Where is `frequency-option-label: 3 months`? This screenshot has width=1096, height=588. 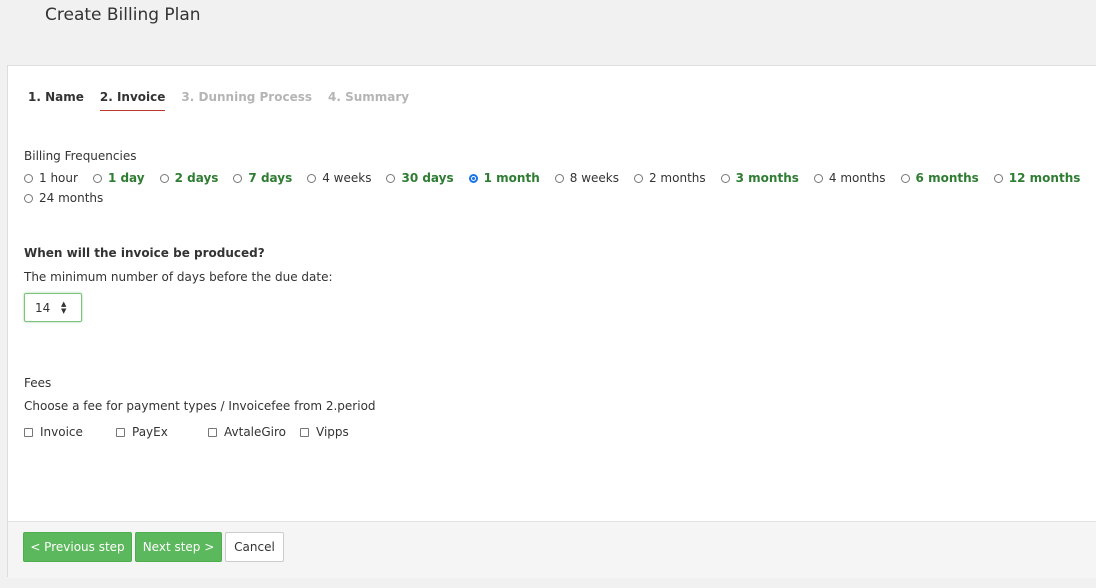 frequency-option-label: 3 months is located at coordinates (767, 178).